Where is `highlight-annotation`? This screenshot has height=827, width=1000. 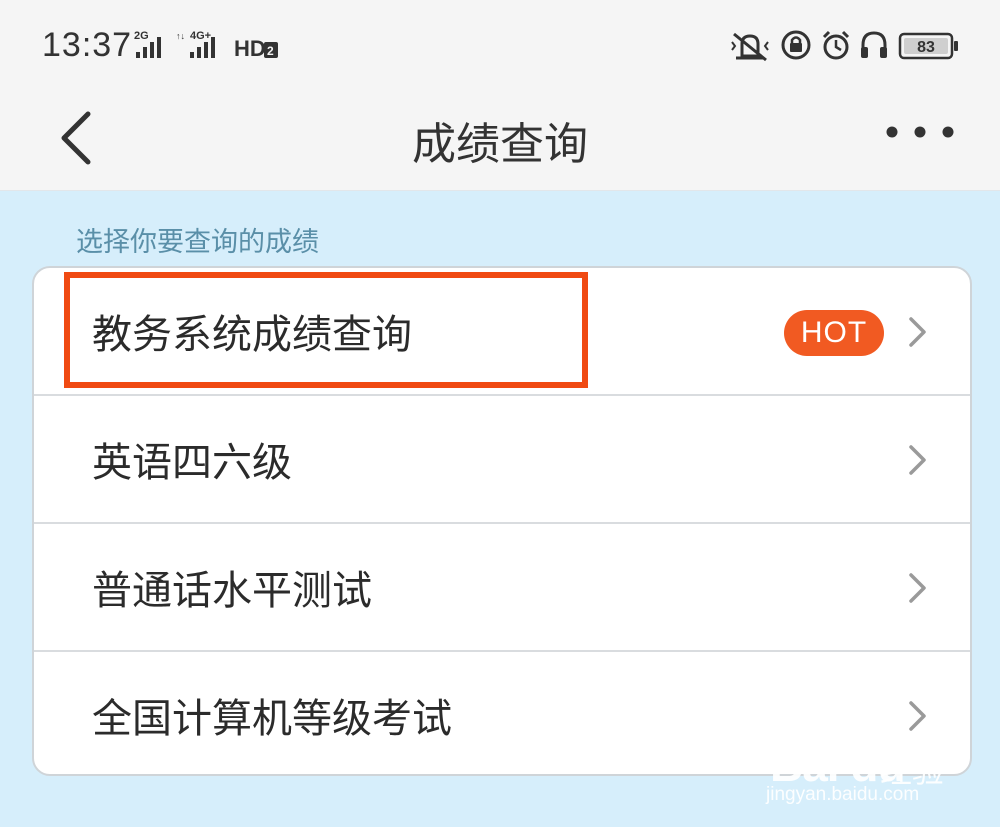
highlight-annotation is located at coordinates (326, 330).